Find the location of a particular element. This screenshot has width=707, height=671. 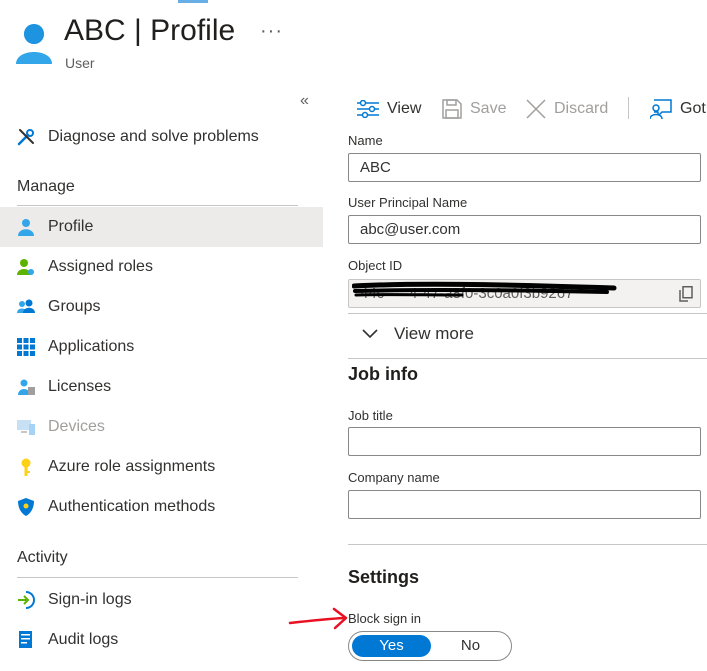

sidebar-item-sign-in-logs: Sign-in logs is located at coordinates (161, 600).